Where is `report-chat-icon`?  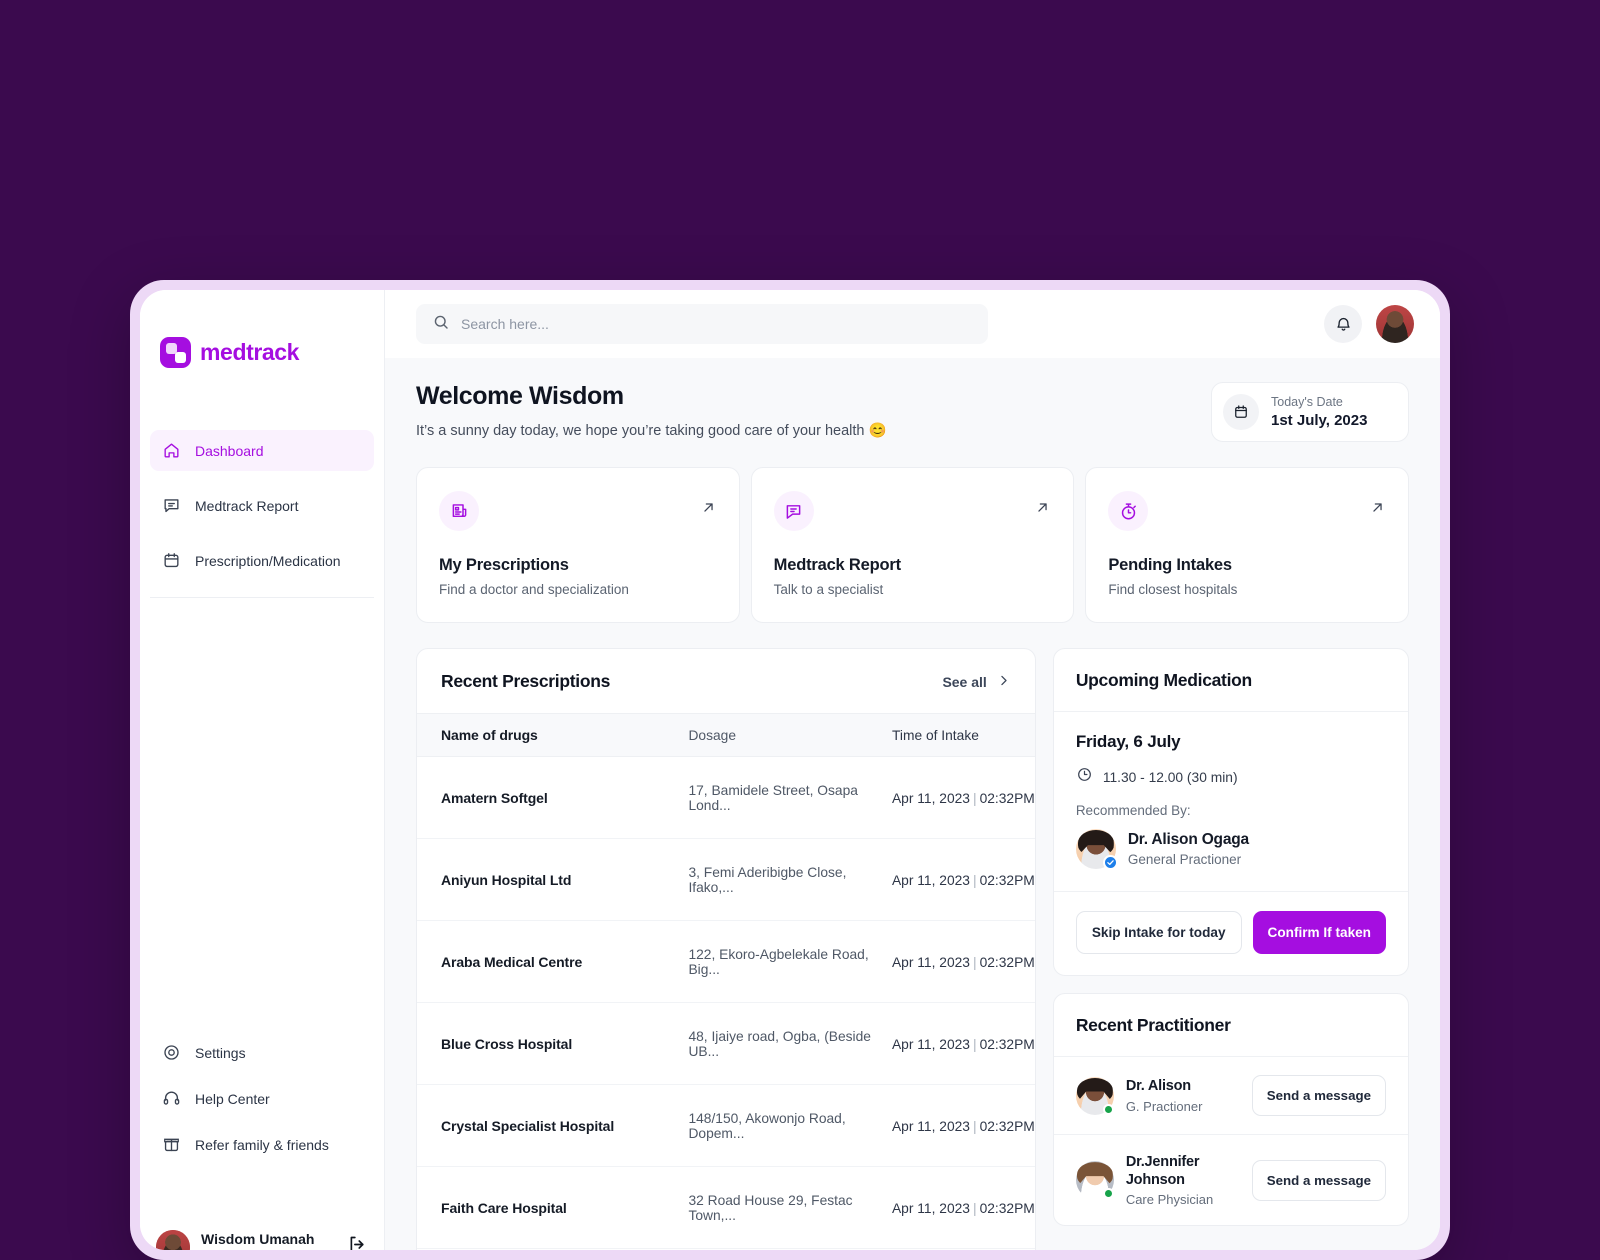
report-chat-icon is located at coordinates (793, 511).